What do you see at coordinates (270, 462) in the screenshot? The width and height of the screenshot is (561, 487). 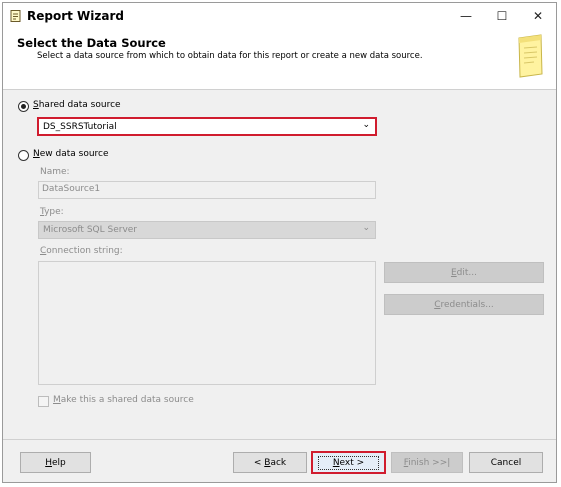 I see `back-button: < Back` at bounding box center [270, 462].